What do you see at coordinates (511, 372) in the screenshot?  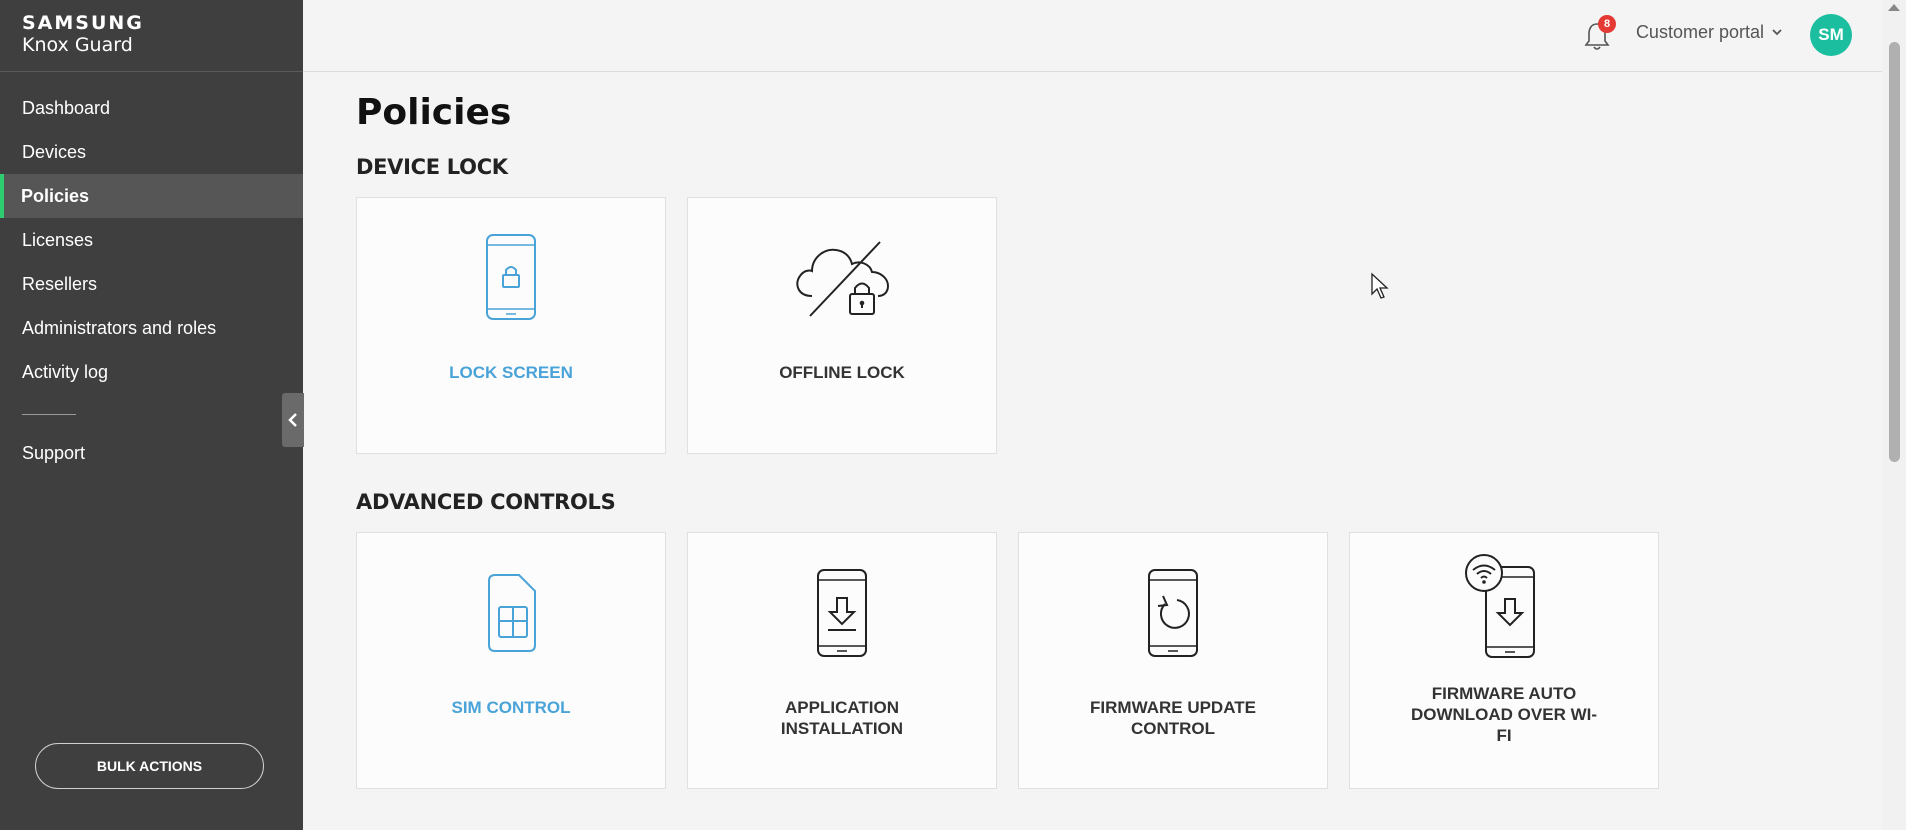 I see `lock-screen-label: LOCK SCREEN` at bounding box center [511, 372].